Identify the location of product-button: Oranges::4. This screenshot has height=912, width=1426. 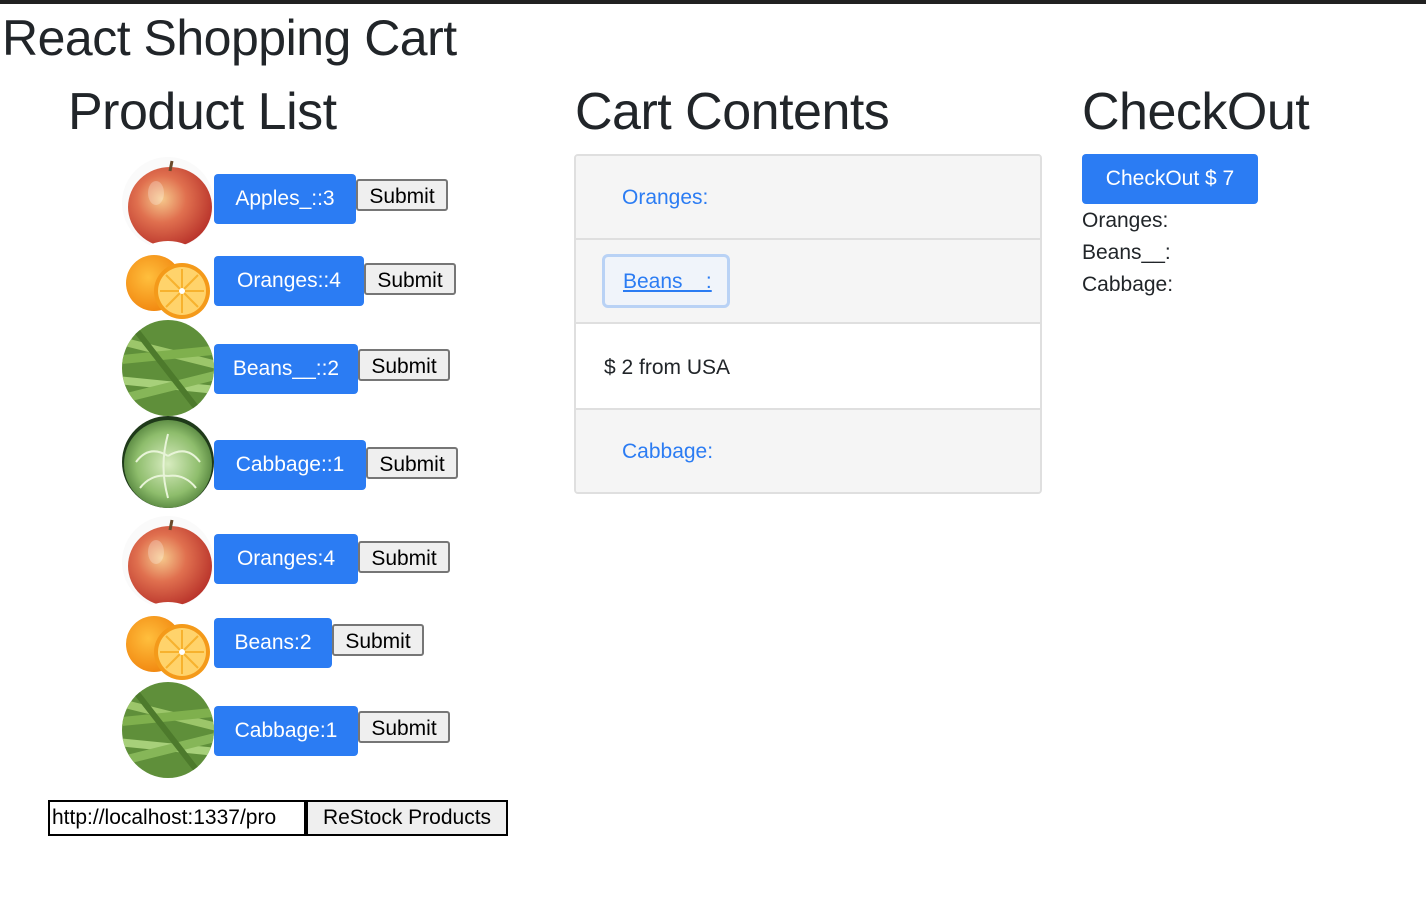
(289, 281).